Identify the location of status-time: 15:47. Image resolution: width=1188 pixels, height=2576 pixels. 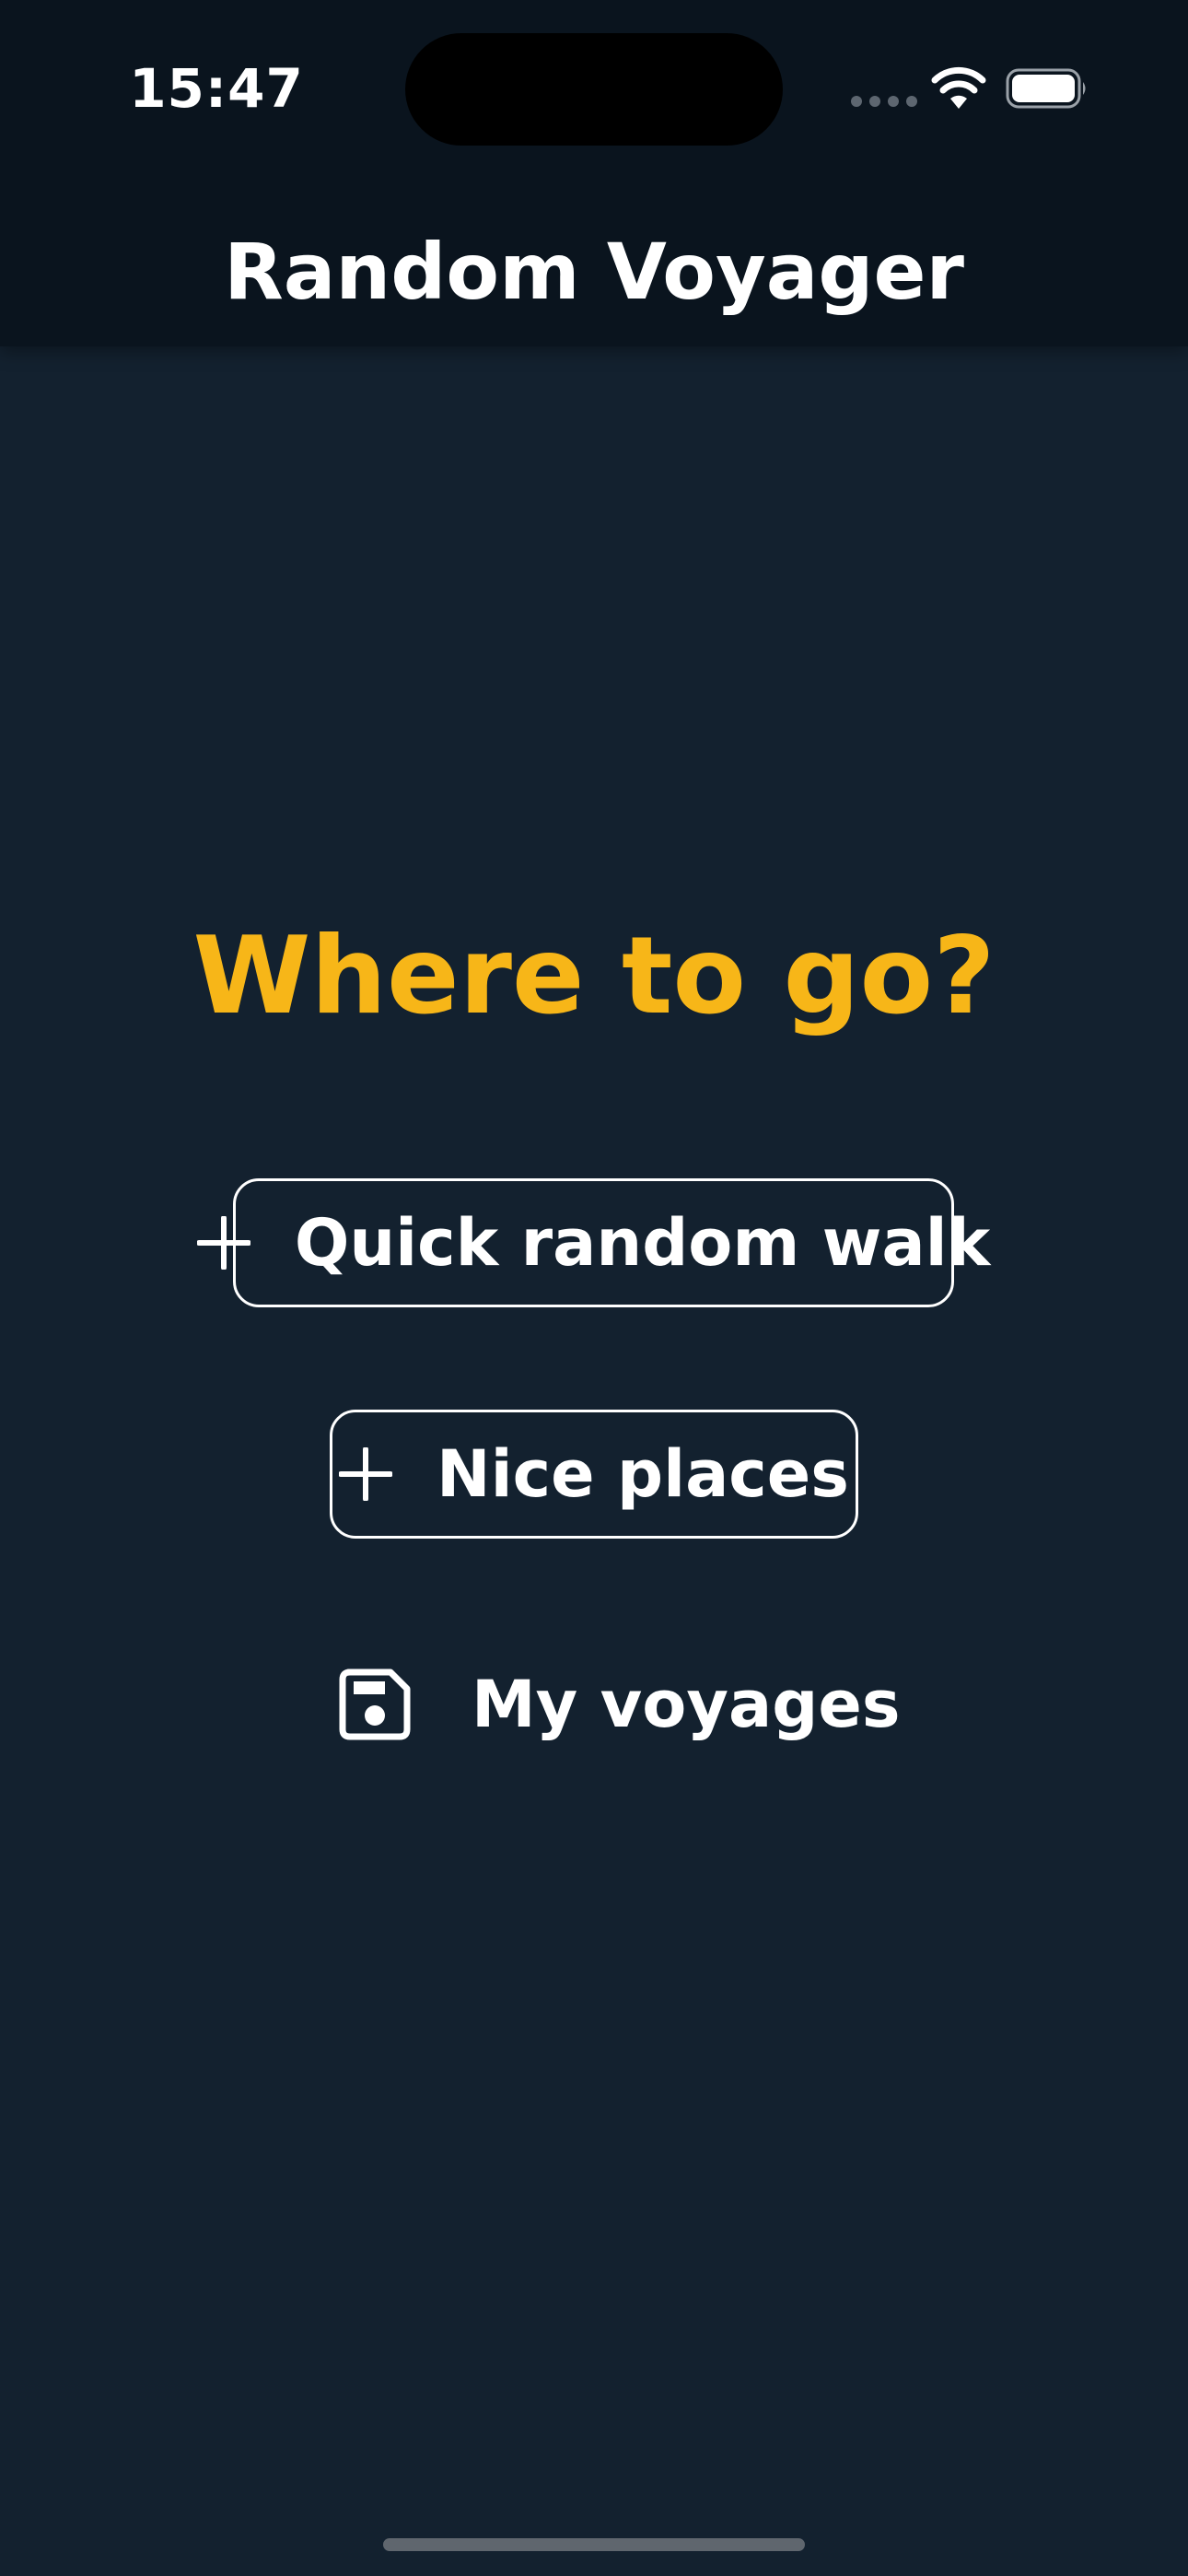
(216, 88).